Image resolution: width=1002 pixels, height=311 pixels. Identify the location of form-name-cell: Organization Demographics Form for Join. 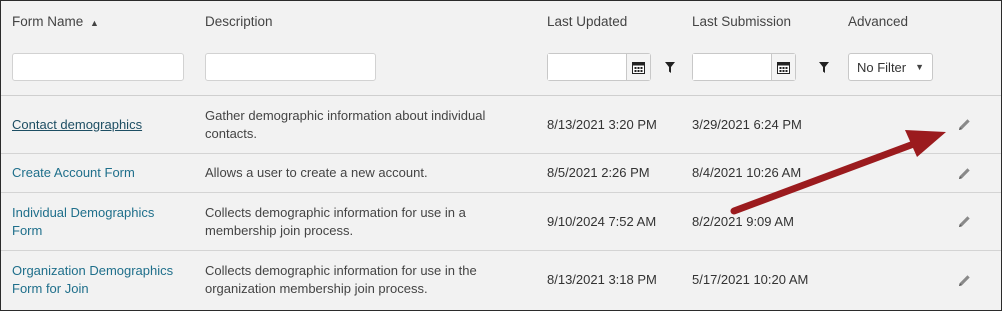
(92, 280).